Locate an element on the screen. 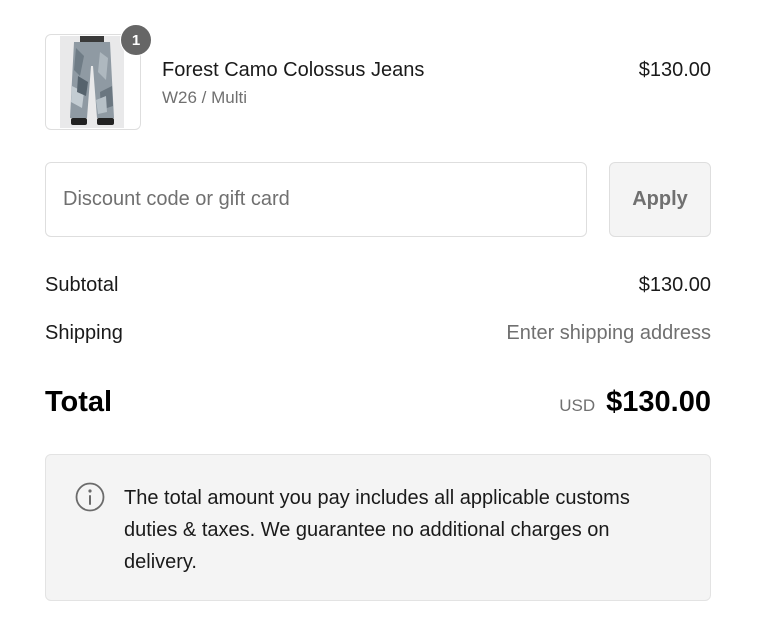  product-thumbnail: 1 is located at coordinates (98, 77).